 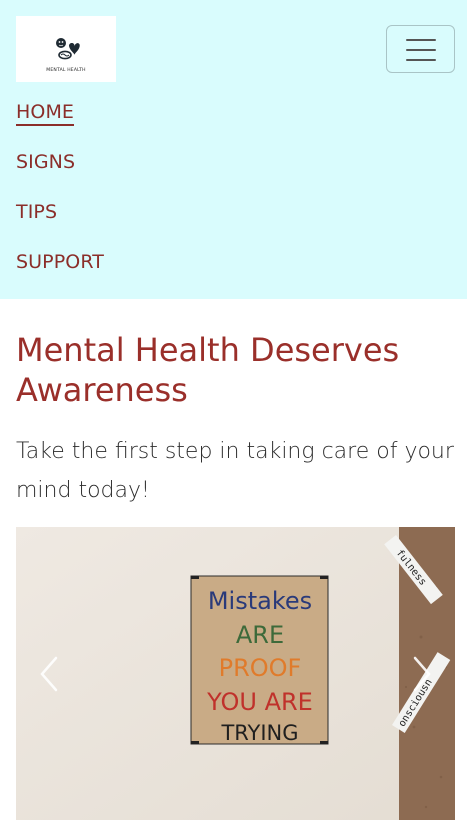 I want to click on nav-link-support: SUPPORT, so click(x=60, y=262).